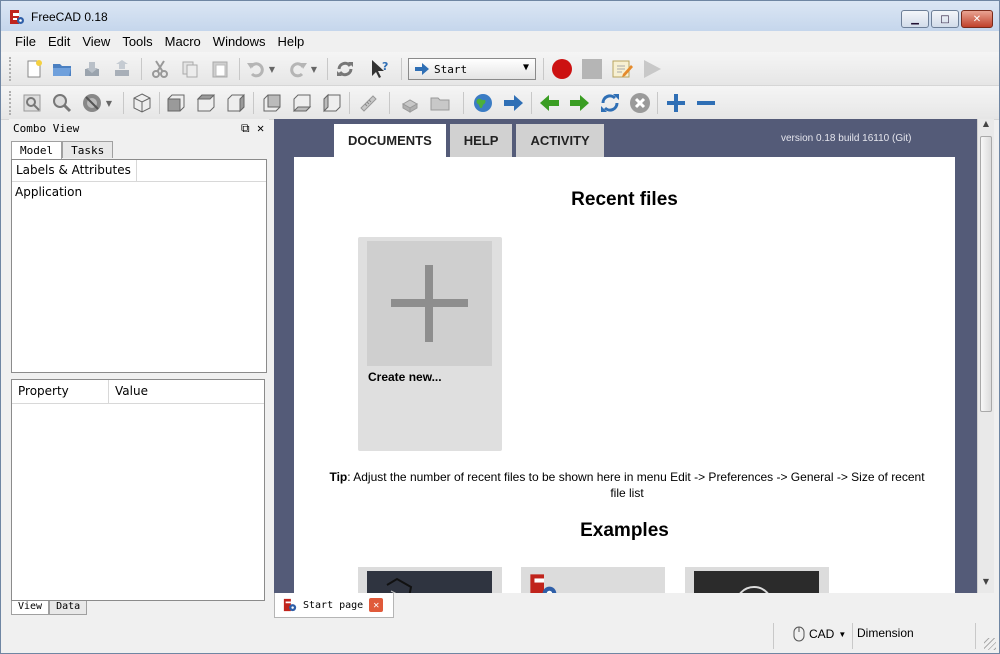  Describe the element at coordinates (624, 199) in the screenshot. I see `recent-files-heading: Recent files` at that location.